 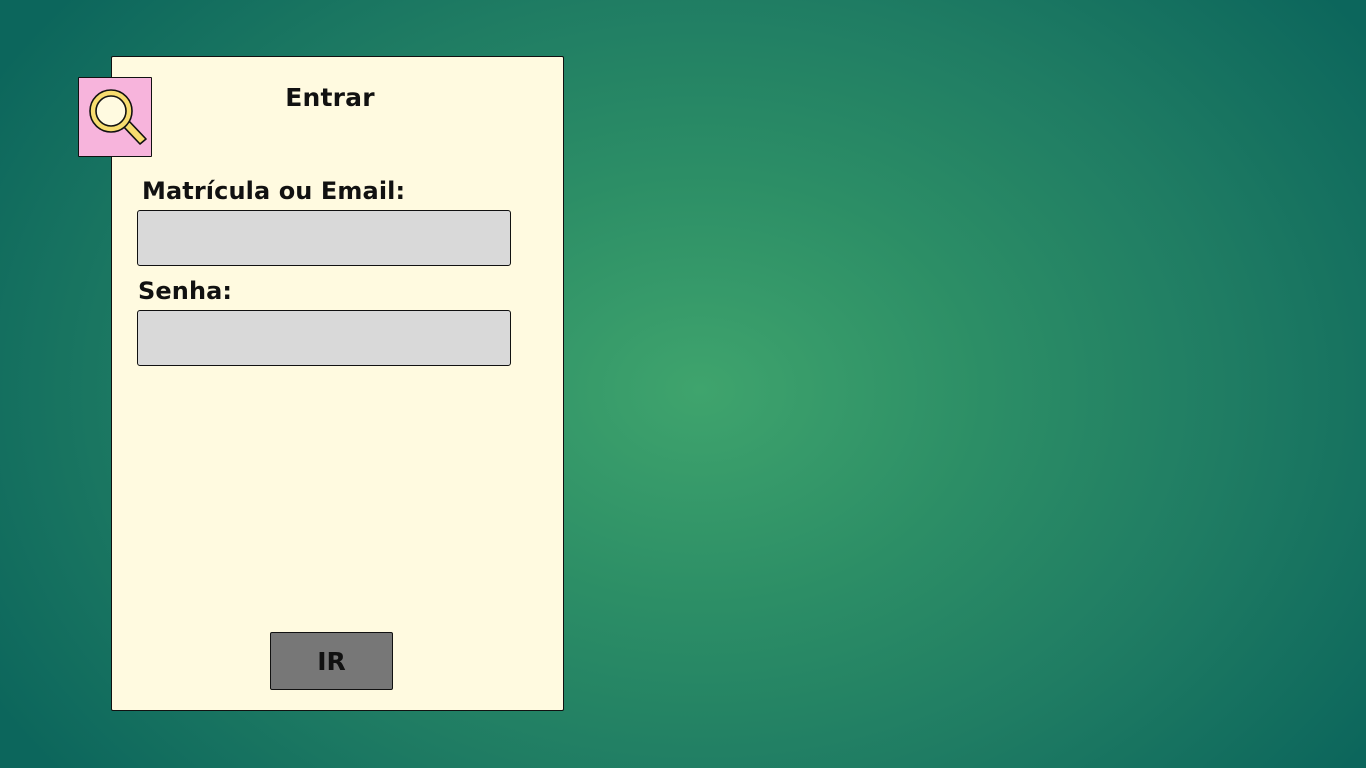 What do you see at coordinates (331, 661) in the screenshot?
I see `submit-button: IR` at bounding box center [331, 661].